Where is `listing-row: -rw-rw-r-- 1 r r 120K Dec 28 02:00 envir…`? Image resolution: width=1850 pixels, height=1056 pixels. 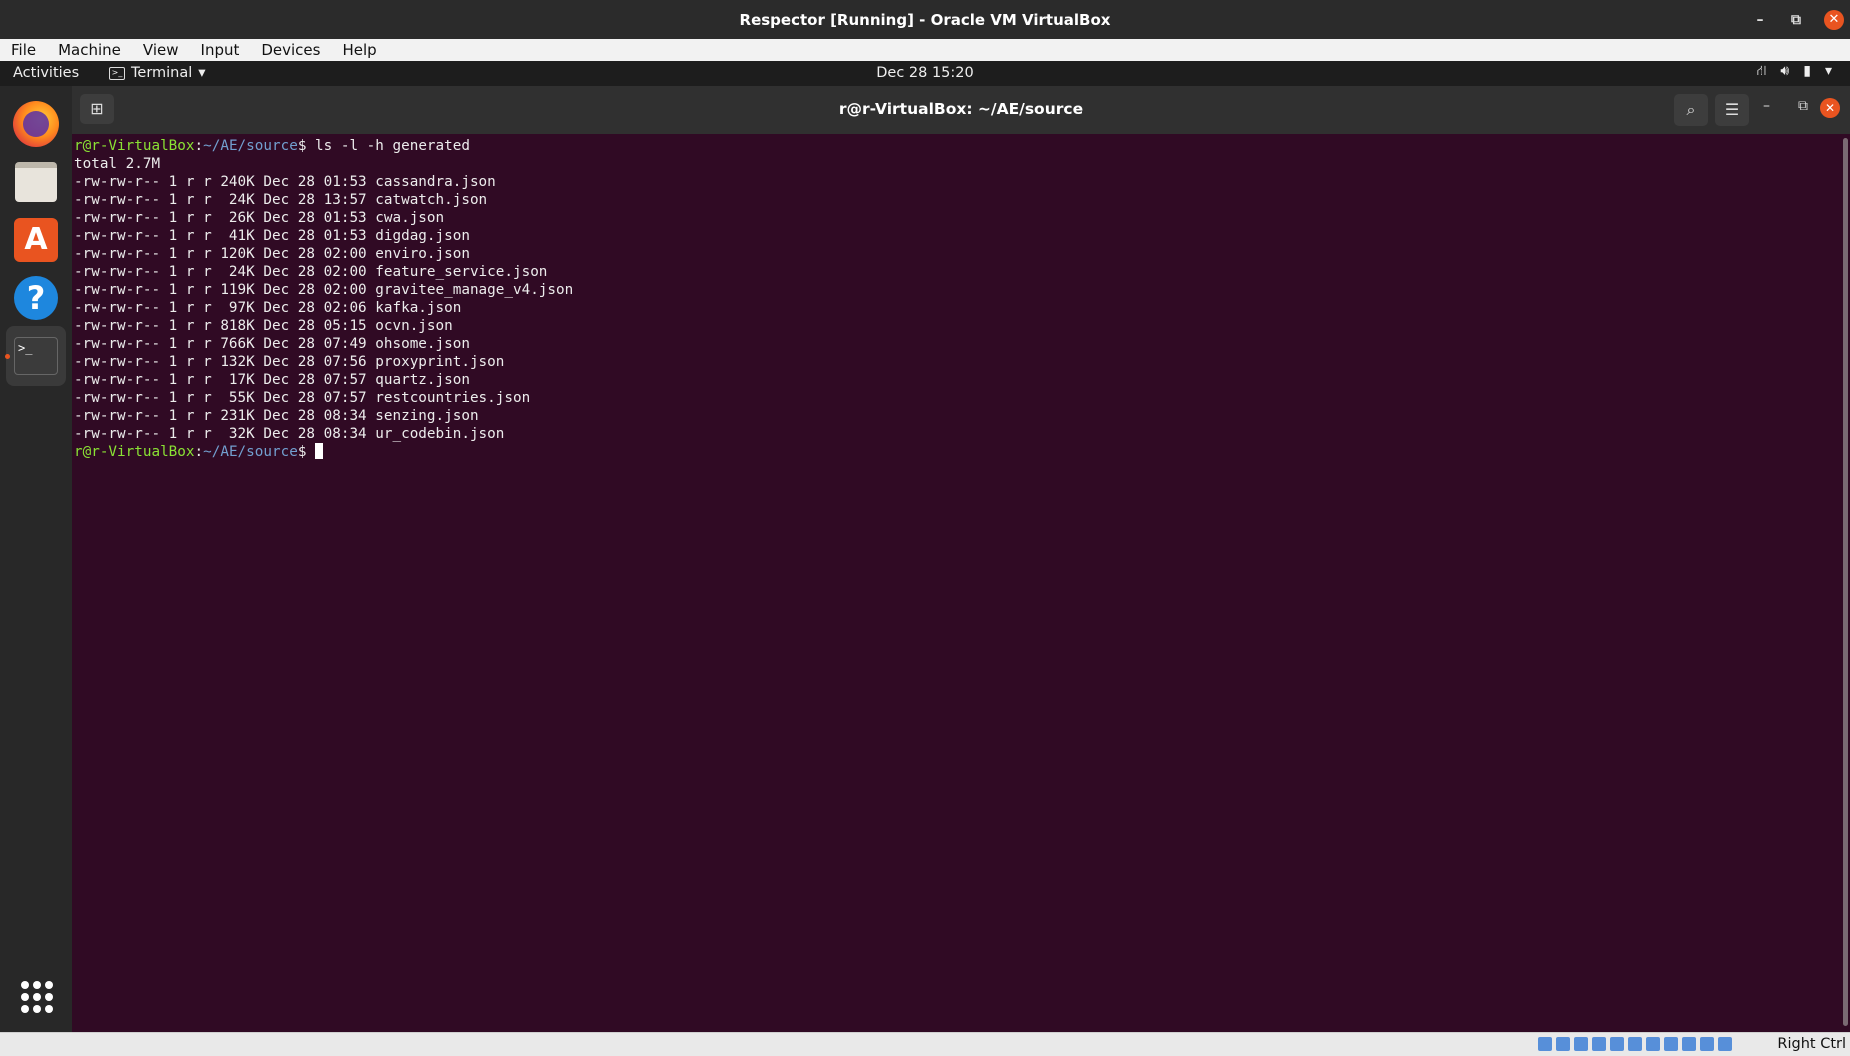 listing-row: -rw-rw-r-- 1 r r 120K Dec 28 02:00 envir… is located at coordinates (272, 254).